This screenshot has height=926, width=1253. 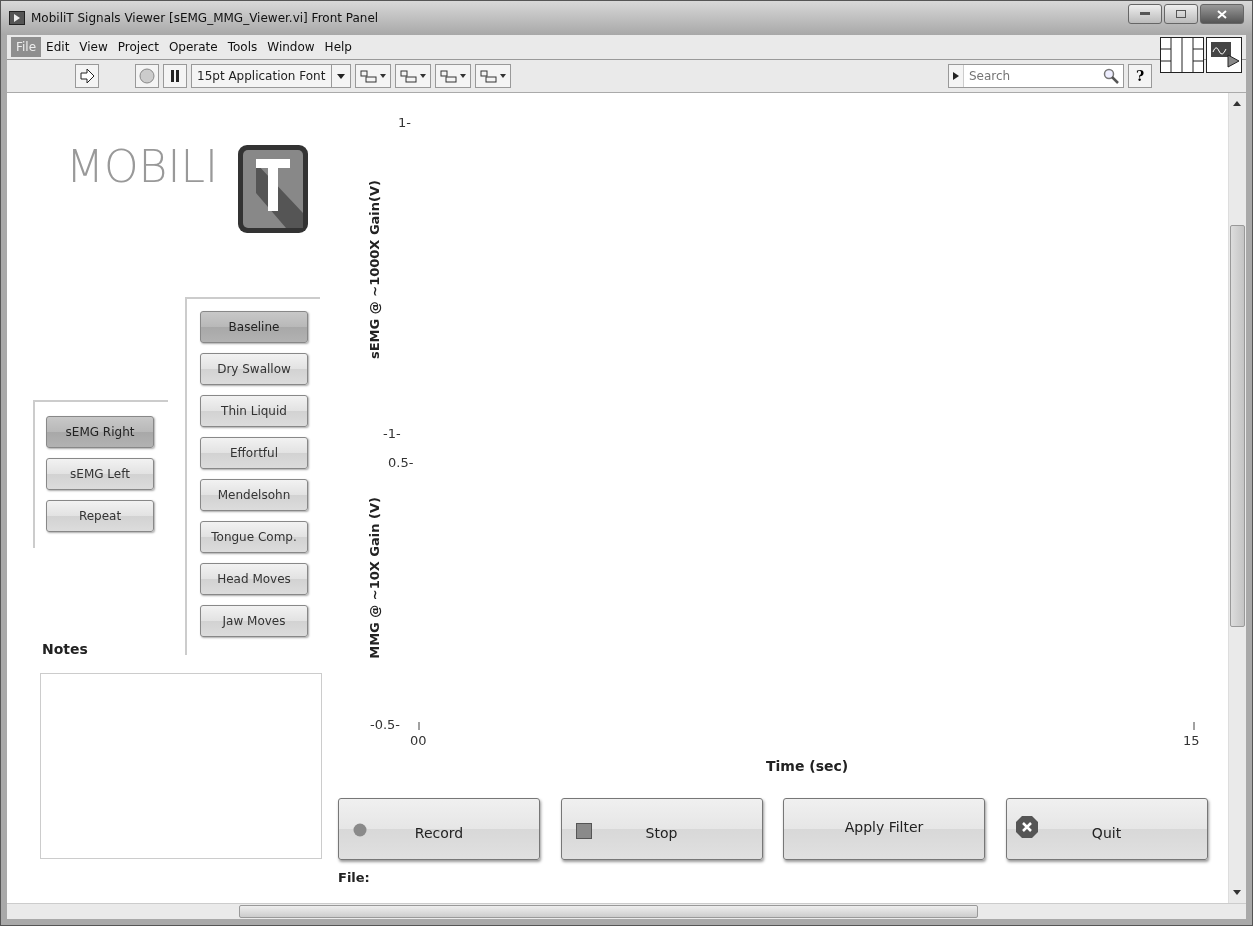 What do you see at coordinates (254, 411) in the screenshot?
I see `task-button: Thin Liquid` at bounding box center [254, 411].